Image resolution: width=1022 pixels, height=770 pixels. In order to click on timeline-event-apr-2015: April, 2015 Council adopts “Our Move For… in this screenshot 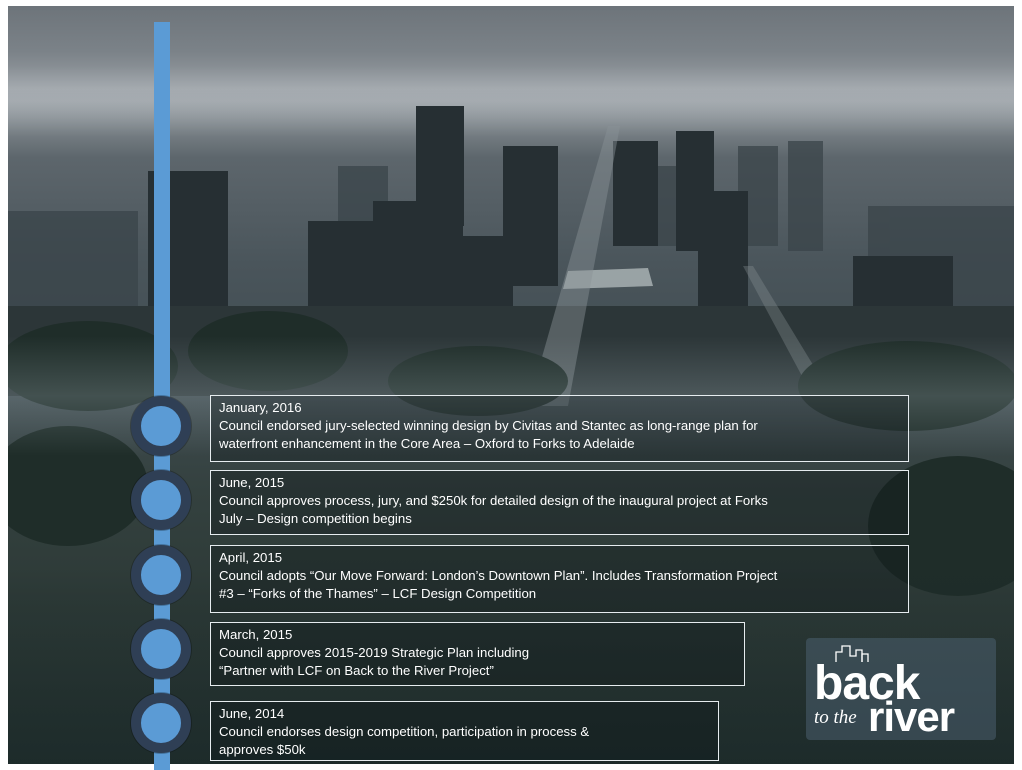, I will do `click(559, 579)`.